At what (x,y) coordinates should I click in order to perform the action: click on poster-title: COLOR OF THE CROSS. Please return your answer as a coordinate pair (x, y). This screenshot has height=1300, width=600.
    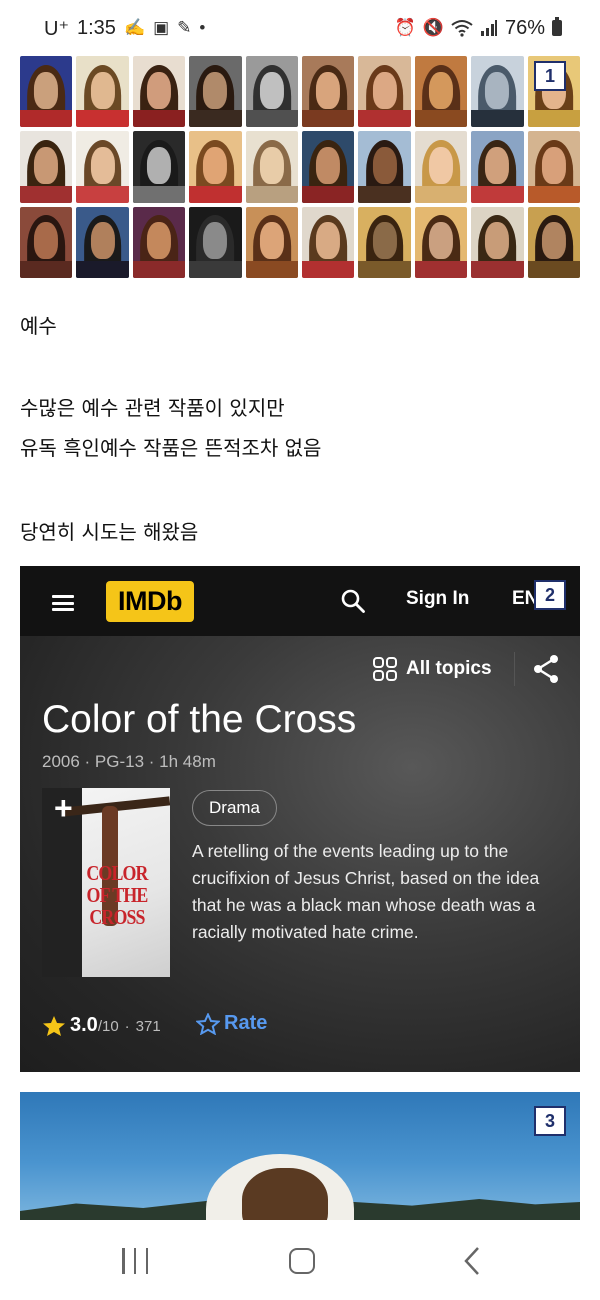
    Looking at the image, I should click on (117, 895).